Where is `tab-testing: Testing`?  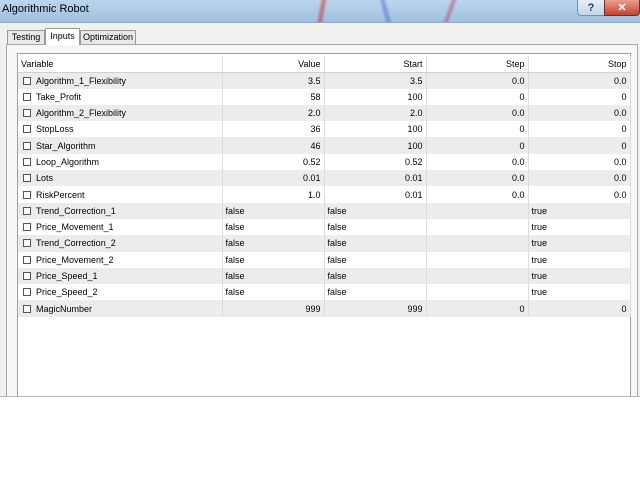
tab-testing: Testing is located at coordinates (26, 37).